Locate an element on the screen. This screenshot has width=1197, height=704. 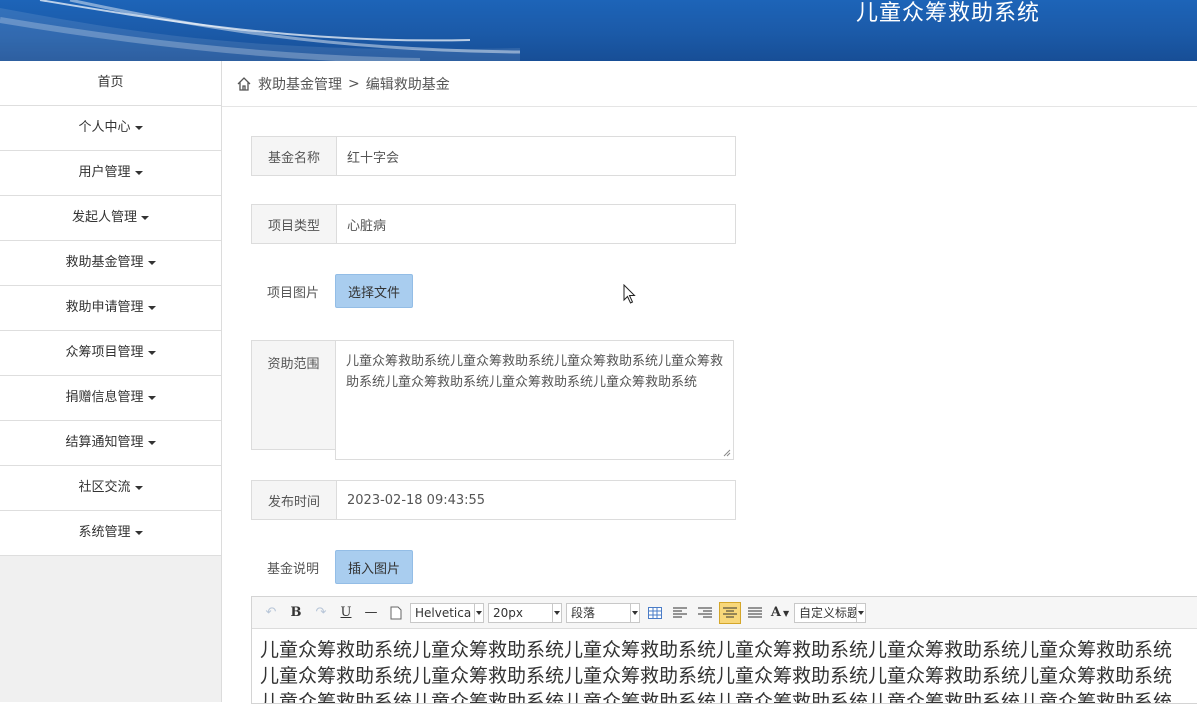
sidebar-item-application-management: 救助申请管理 is located at coordinates (110, 308).